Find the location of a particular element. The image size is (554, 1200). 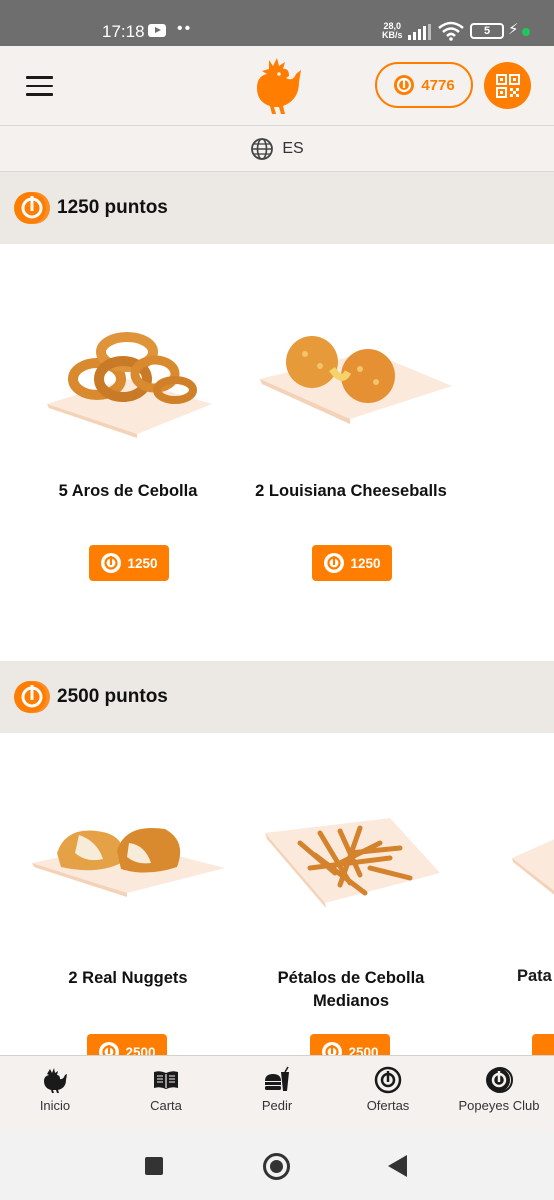

nav-label: Ofertas is located at coordinates (388, 1105).